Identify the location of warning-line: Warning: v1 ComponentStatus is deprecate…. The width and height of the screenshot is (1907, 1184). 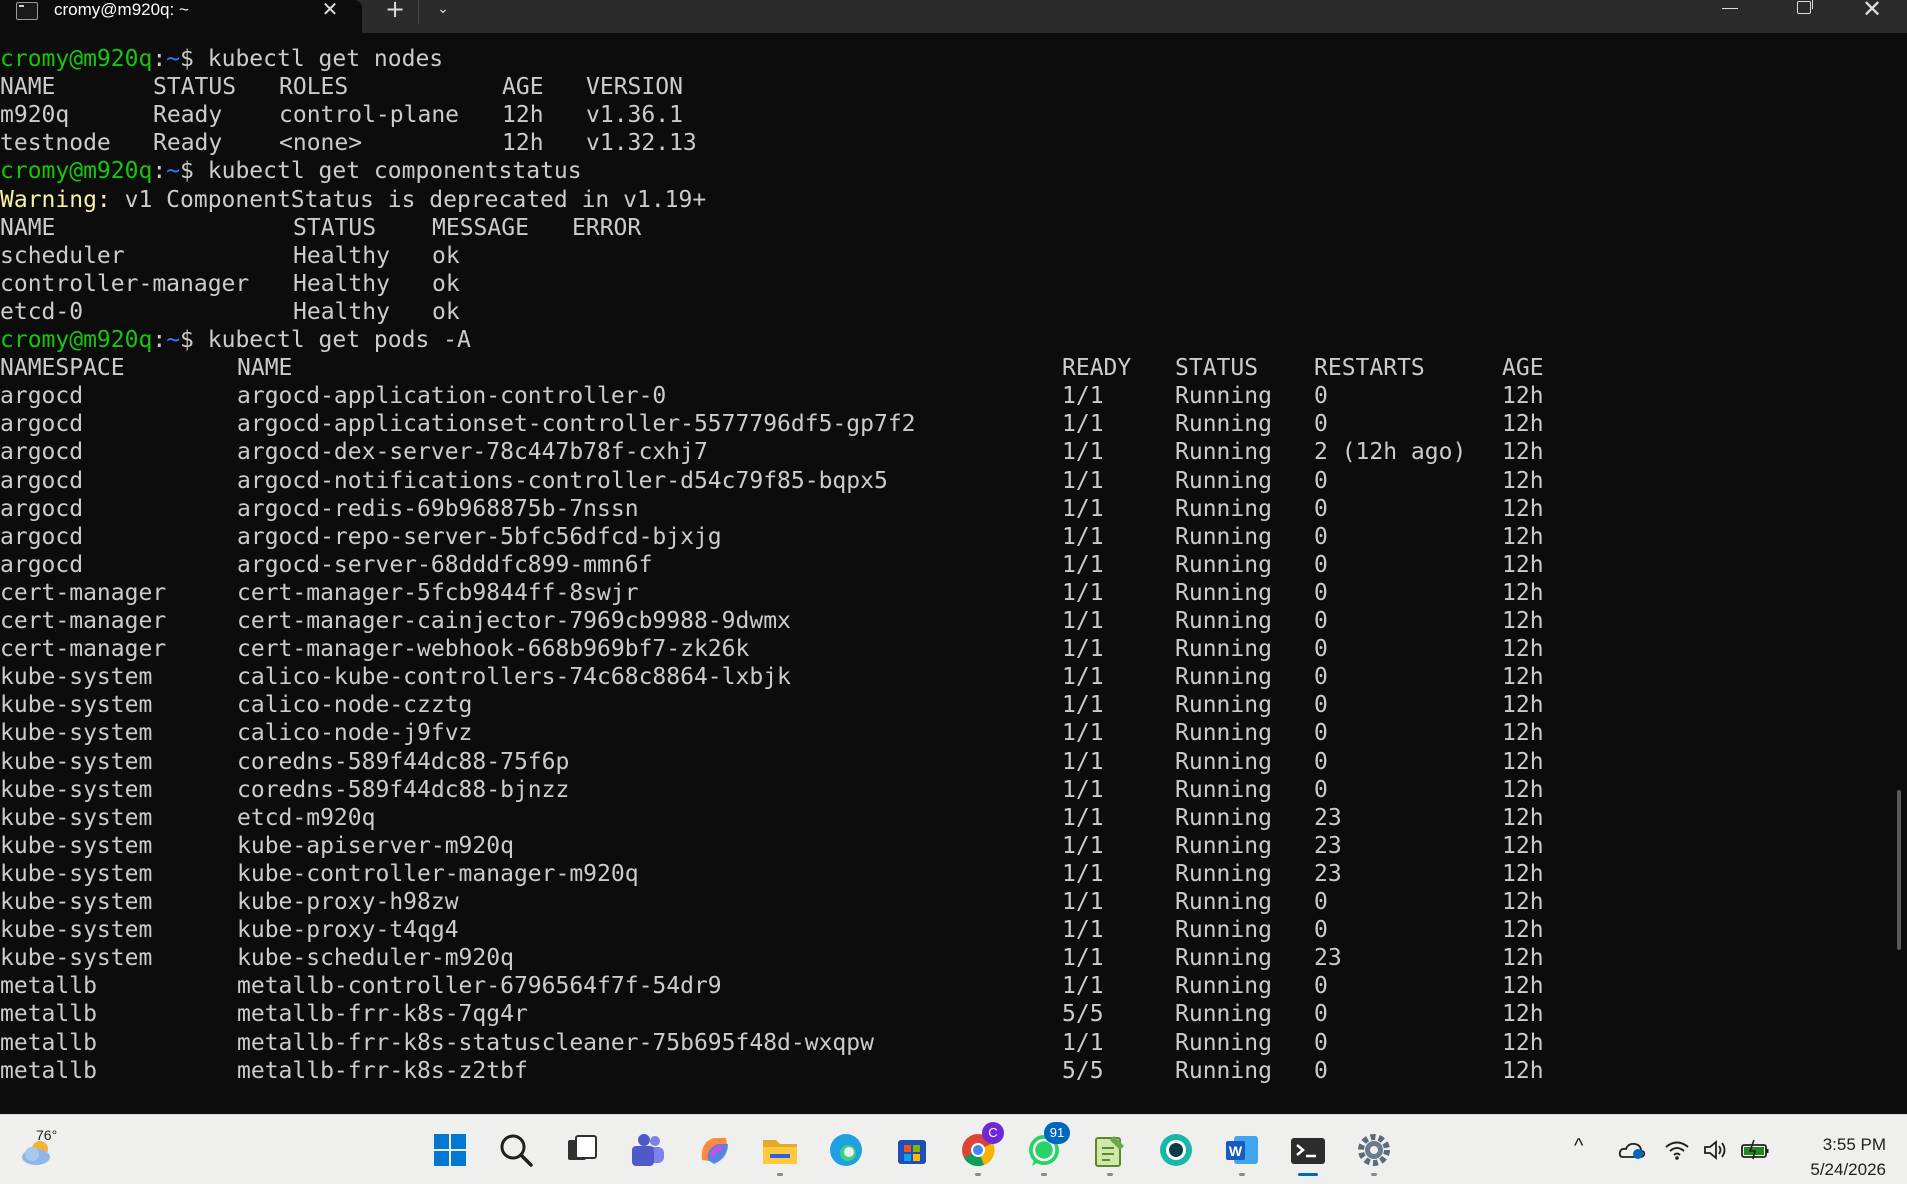
(353, 200).